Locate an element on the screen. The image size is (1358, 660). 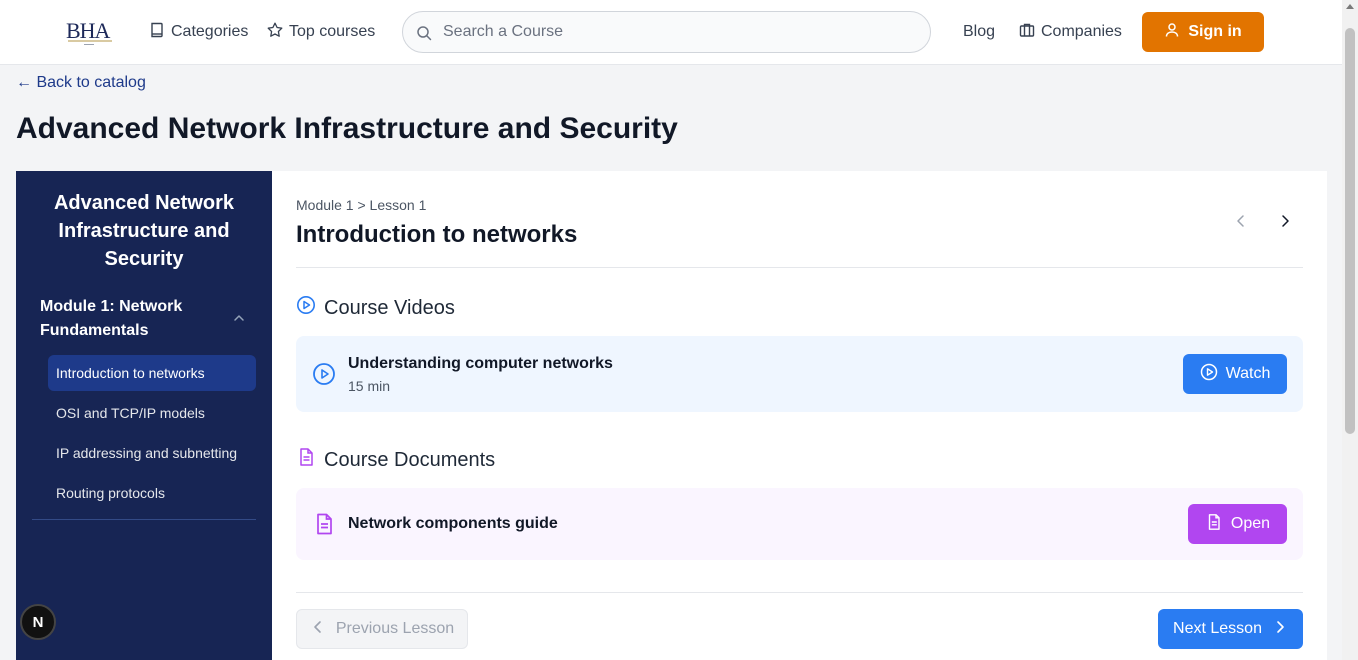
briefcase-icon is located at coordinates (1027, 32).